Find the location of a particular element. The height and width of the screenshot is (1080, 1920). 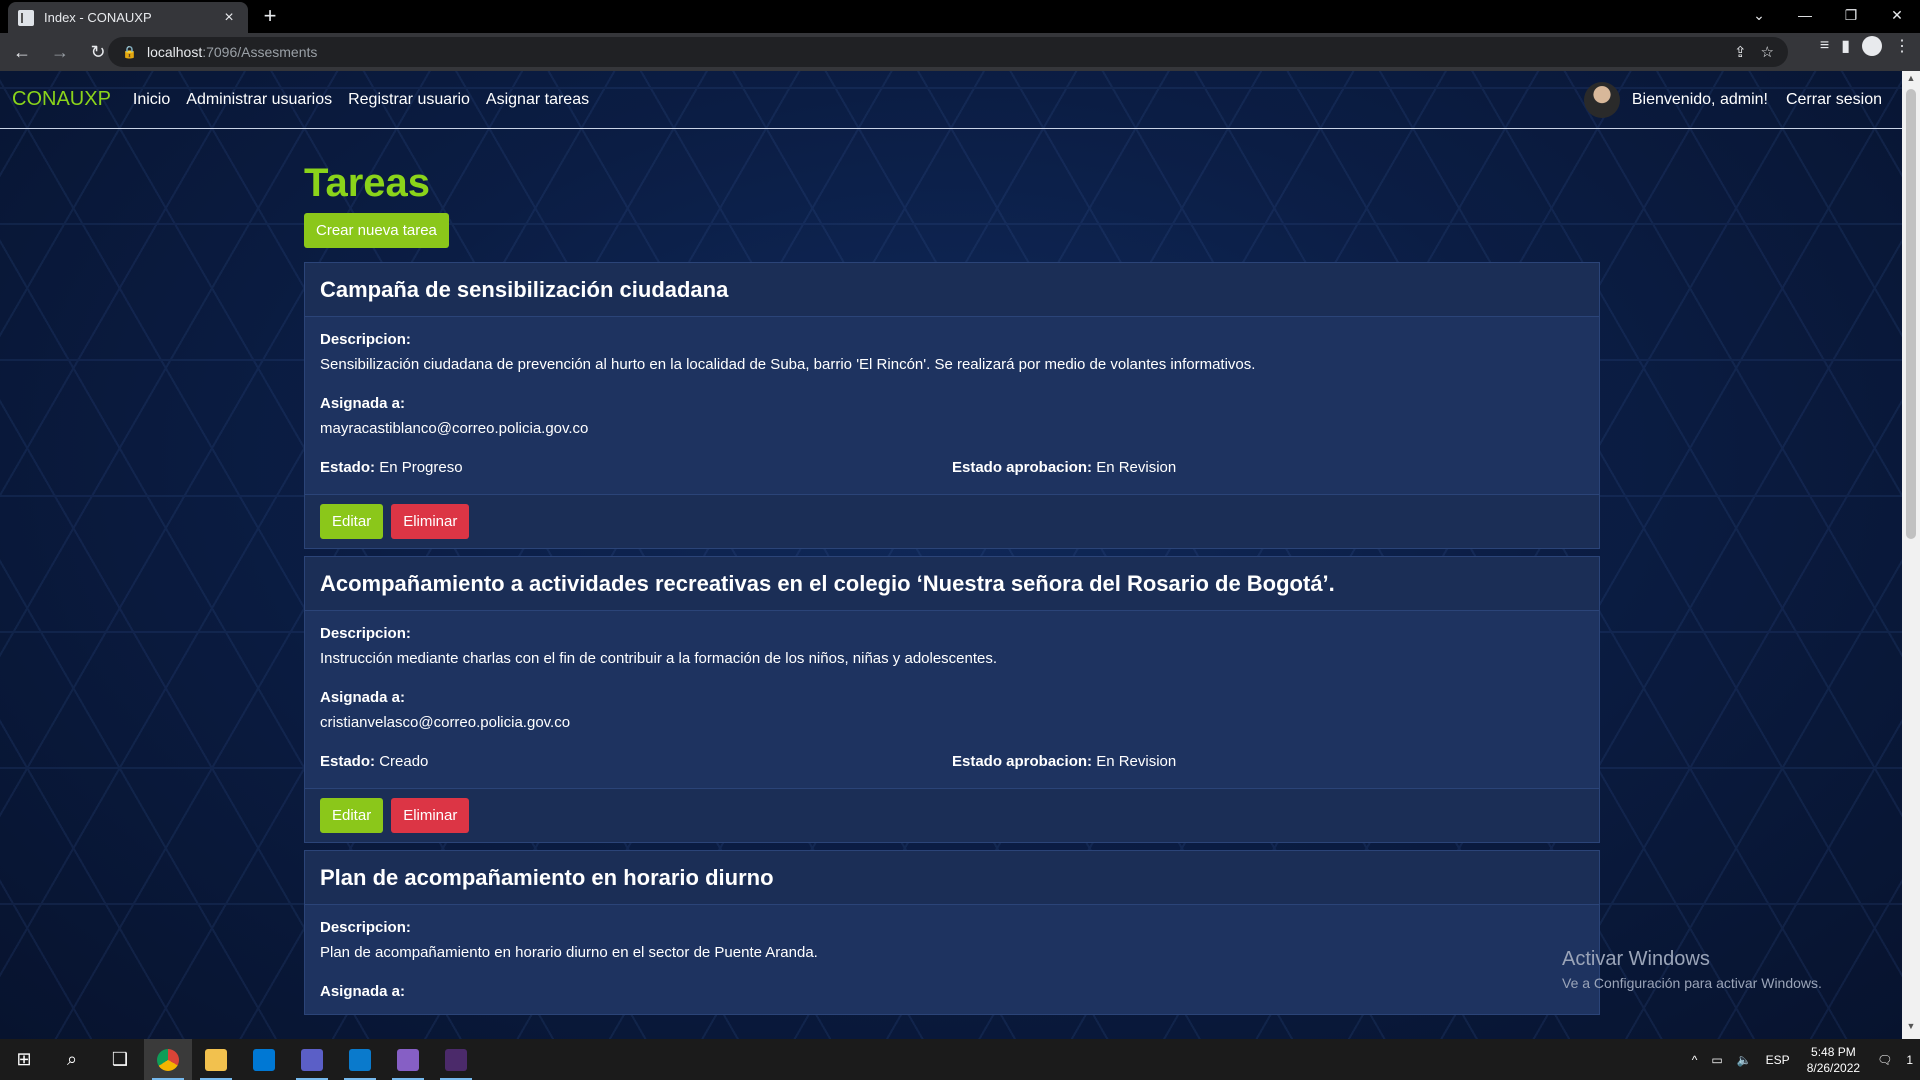

volume-icon: 🔈 is located at coordinates (1744, 1060).